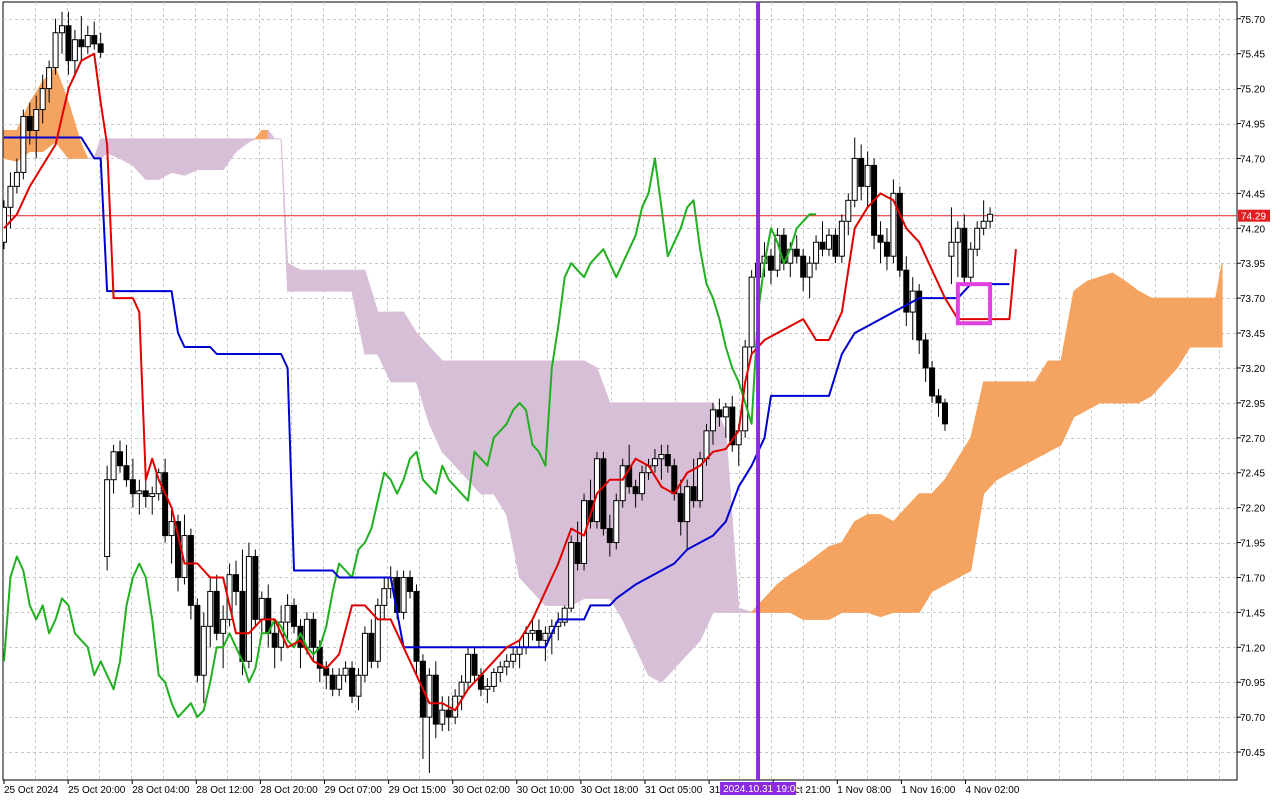 The image size is (1280, 805). Describe the element at coordinates (1252, 125) in the screenshot. I see `y-tick-label: 74.95` at that location.